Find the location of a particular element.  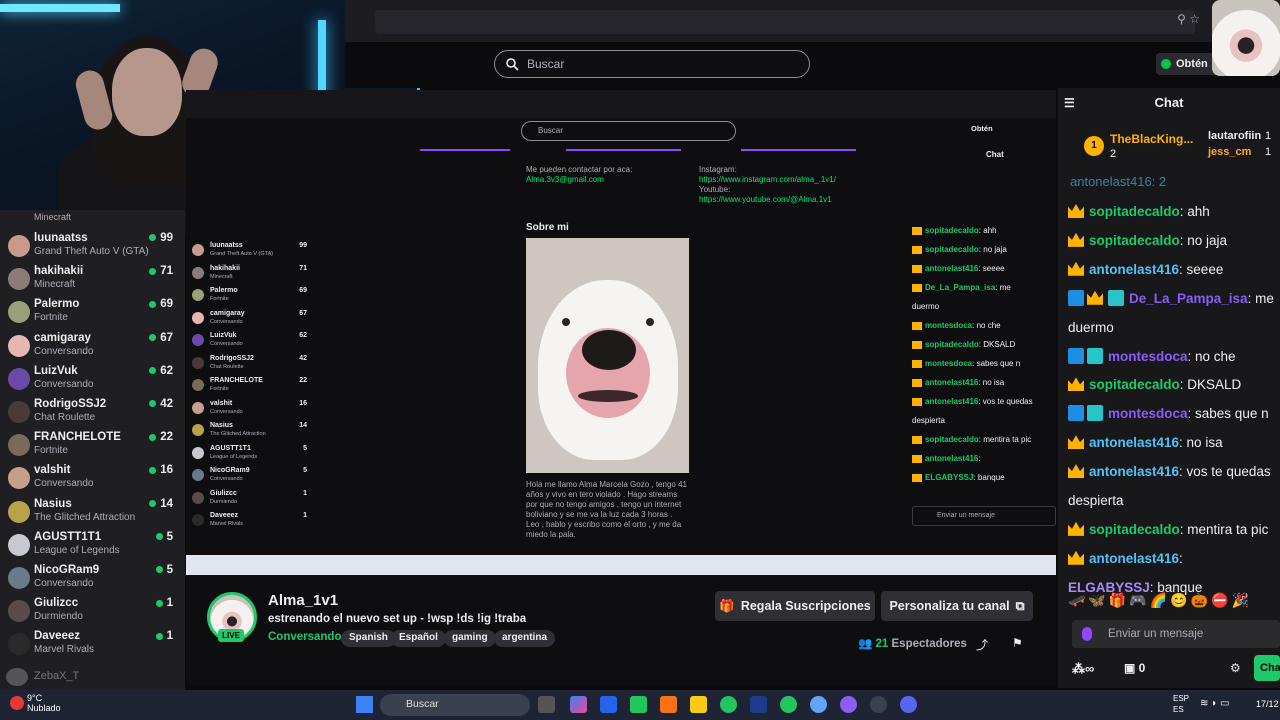

xbox-icon is located at coordinates (638, 704).